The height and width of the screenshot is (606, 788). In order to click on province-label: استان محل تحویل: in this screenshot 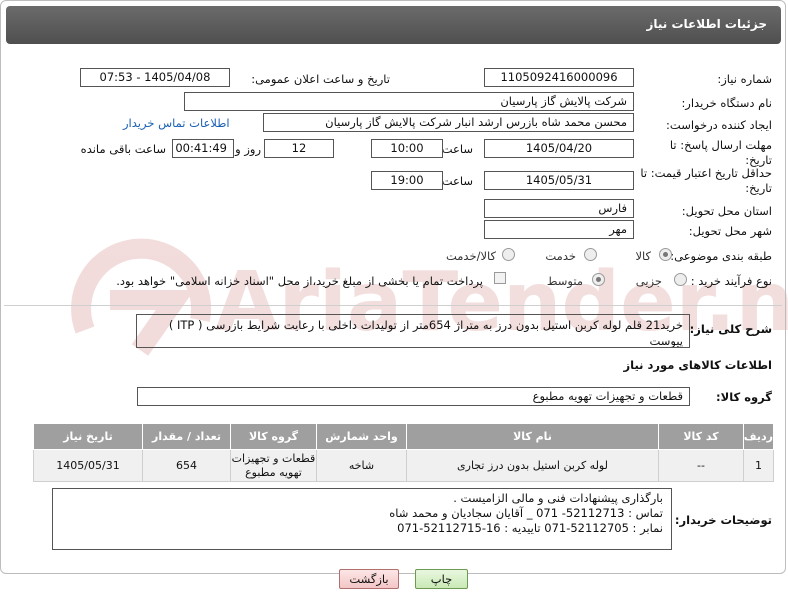, I will do `click(726, 211)`.